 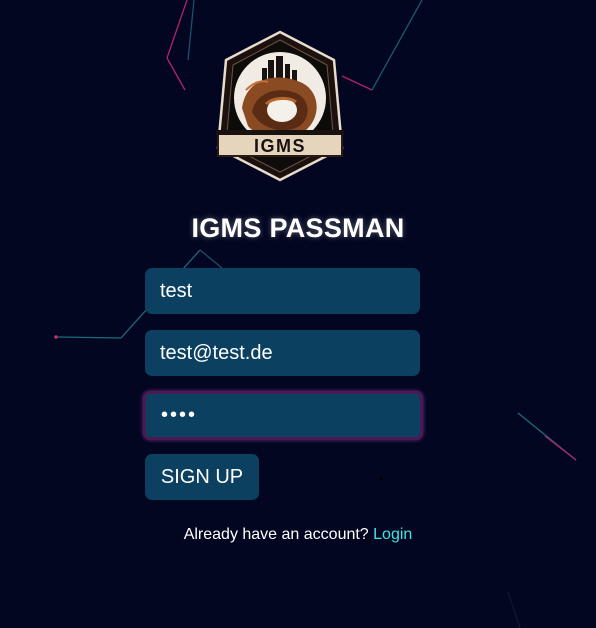 What do you see at coordinates (282, 291) in the screenshot?
I see `username-field` at bounding box center [282, 291].